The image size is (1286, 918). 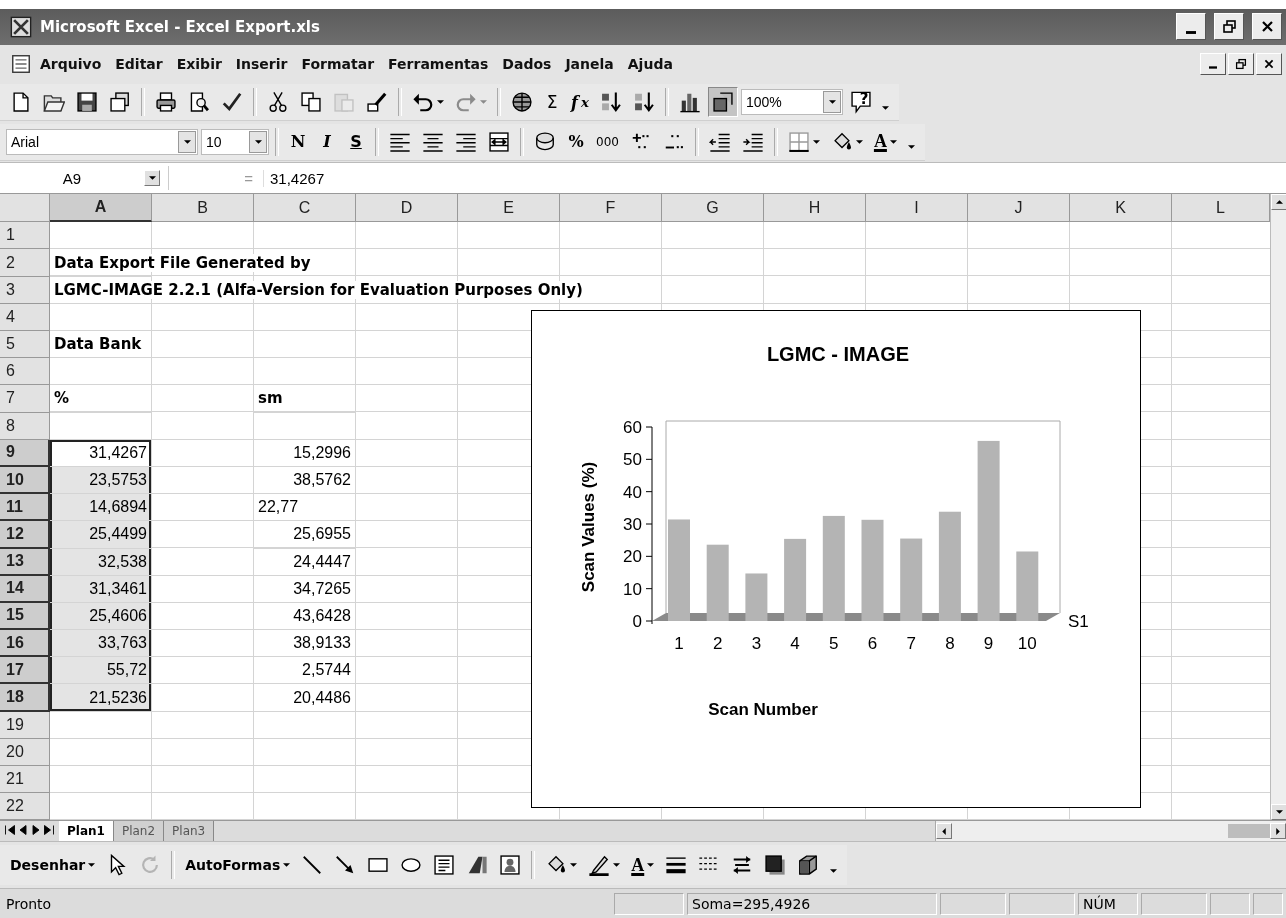 What do you see at coordinates (527, 63) in the screenshot?
I see `menu-item: Dados` at bounding box center [527, 63].